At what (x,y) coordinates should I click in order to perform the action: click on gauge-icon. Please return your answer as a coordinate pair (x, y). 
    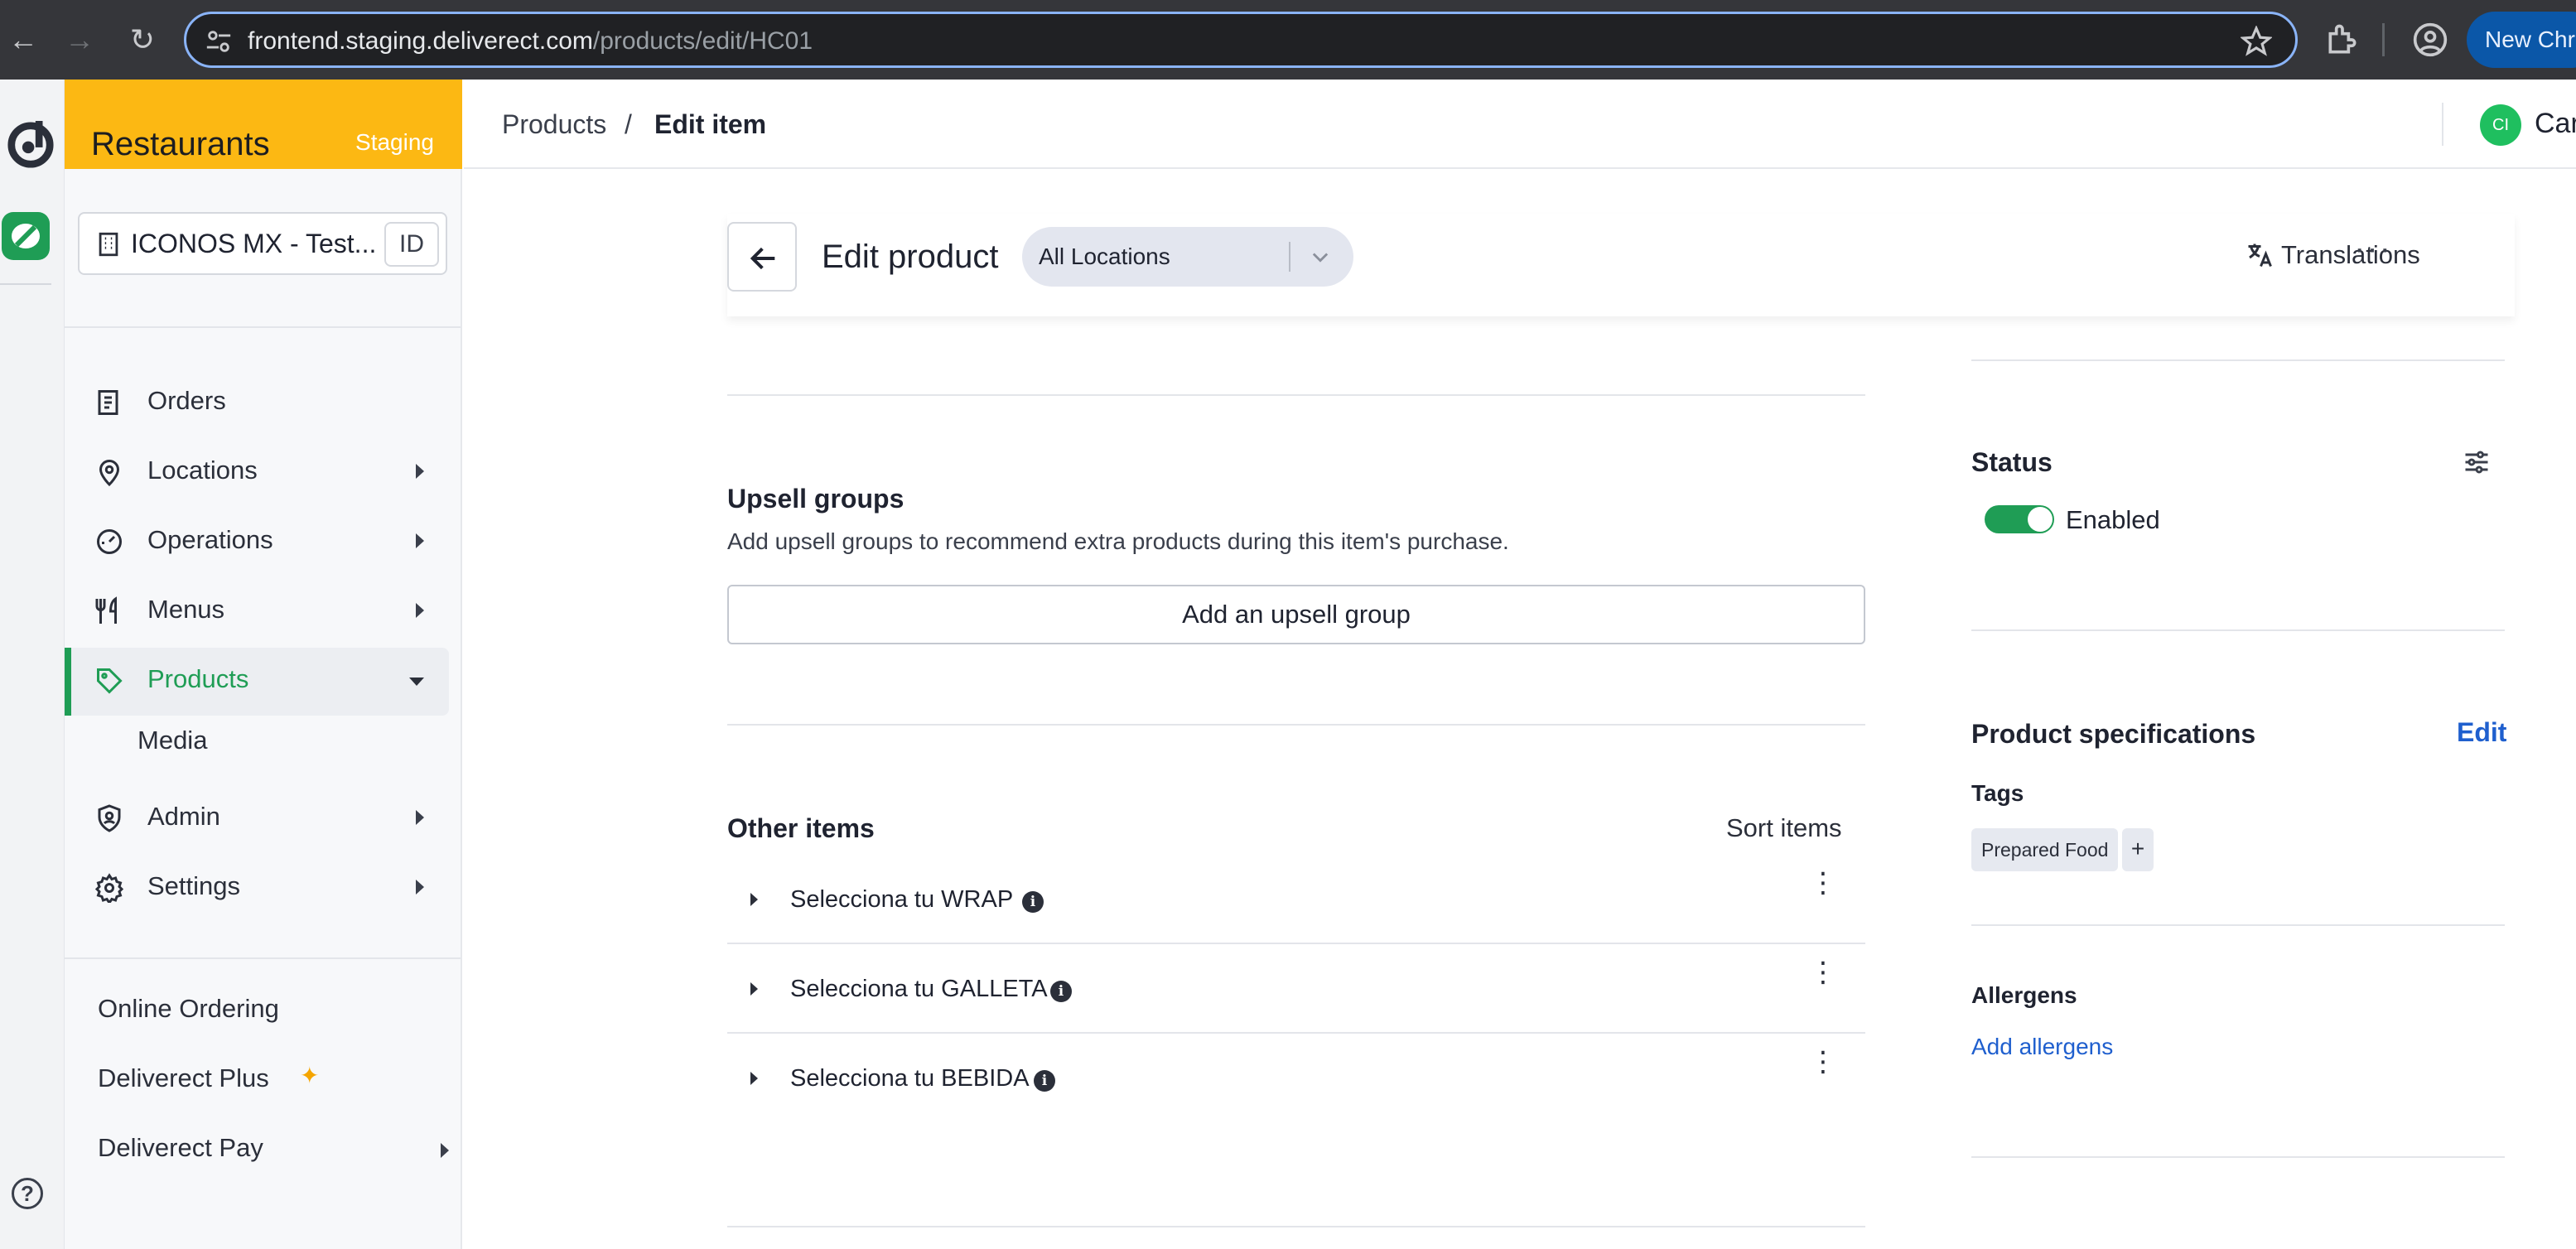
    Looking at the image, I should click on (110, 541).